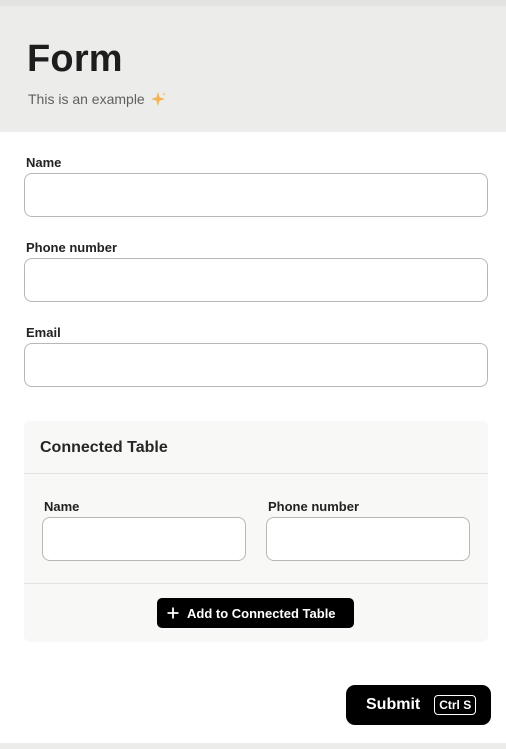  I want to click on sparkles-icon, so click(158, 99).